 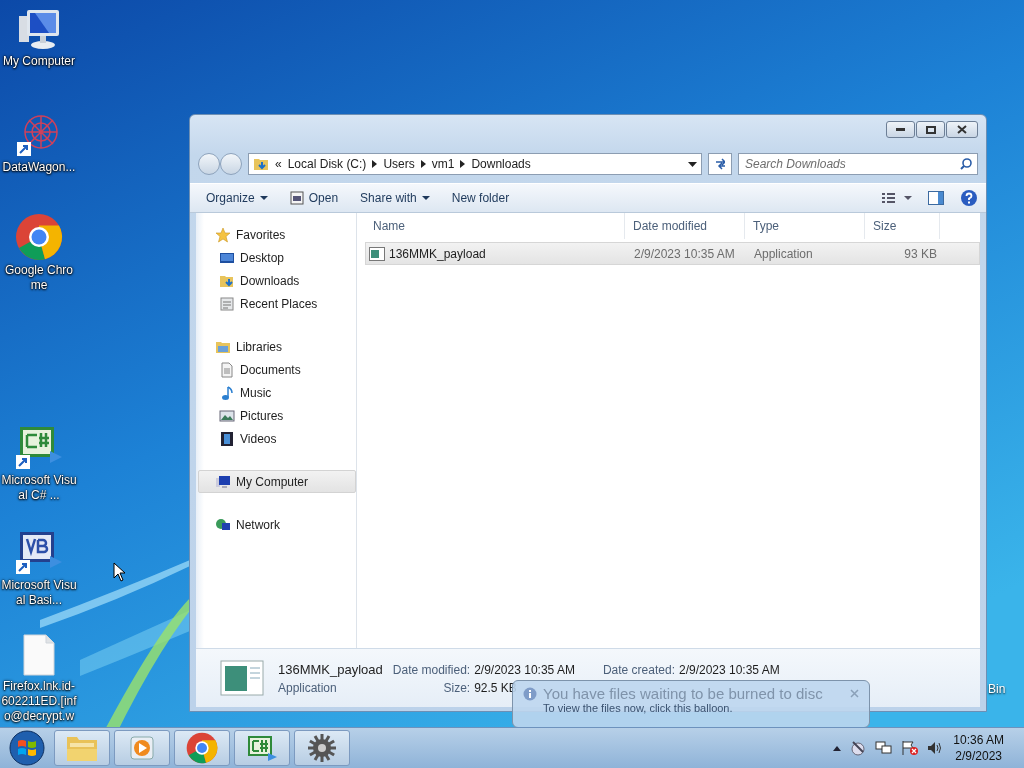 What do you see at coordinates (261, 164) in the screenshot?
I see `folder-icon` at bounding box center [261, 164].